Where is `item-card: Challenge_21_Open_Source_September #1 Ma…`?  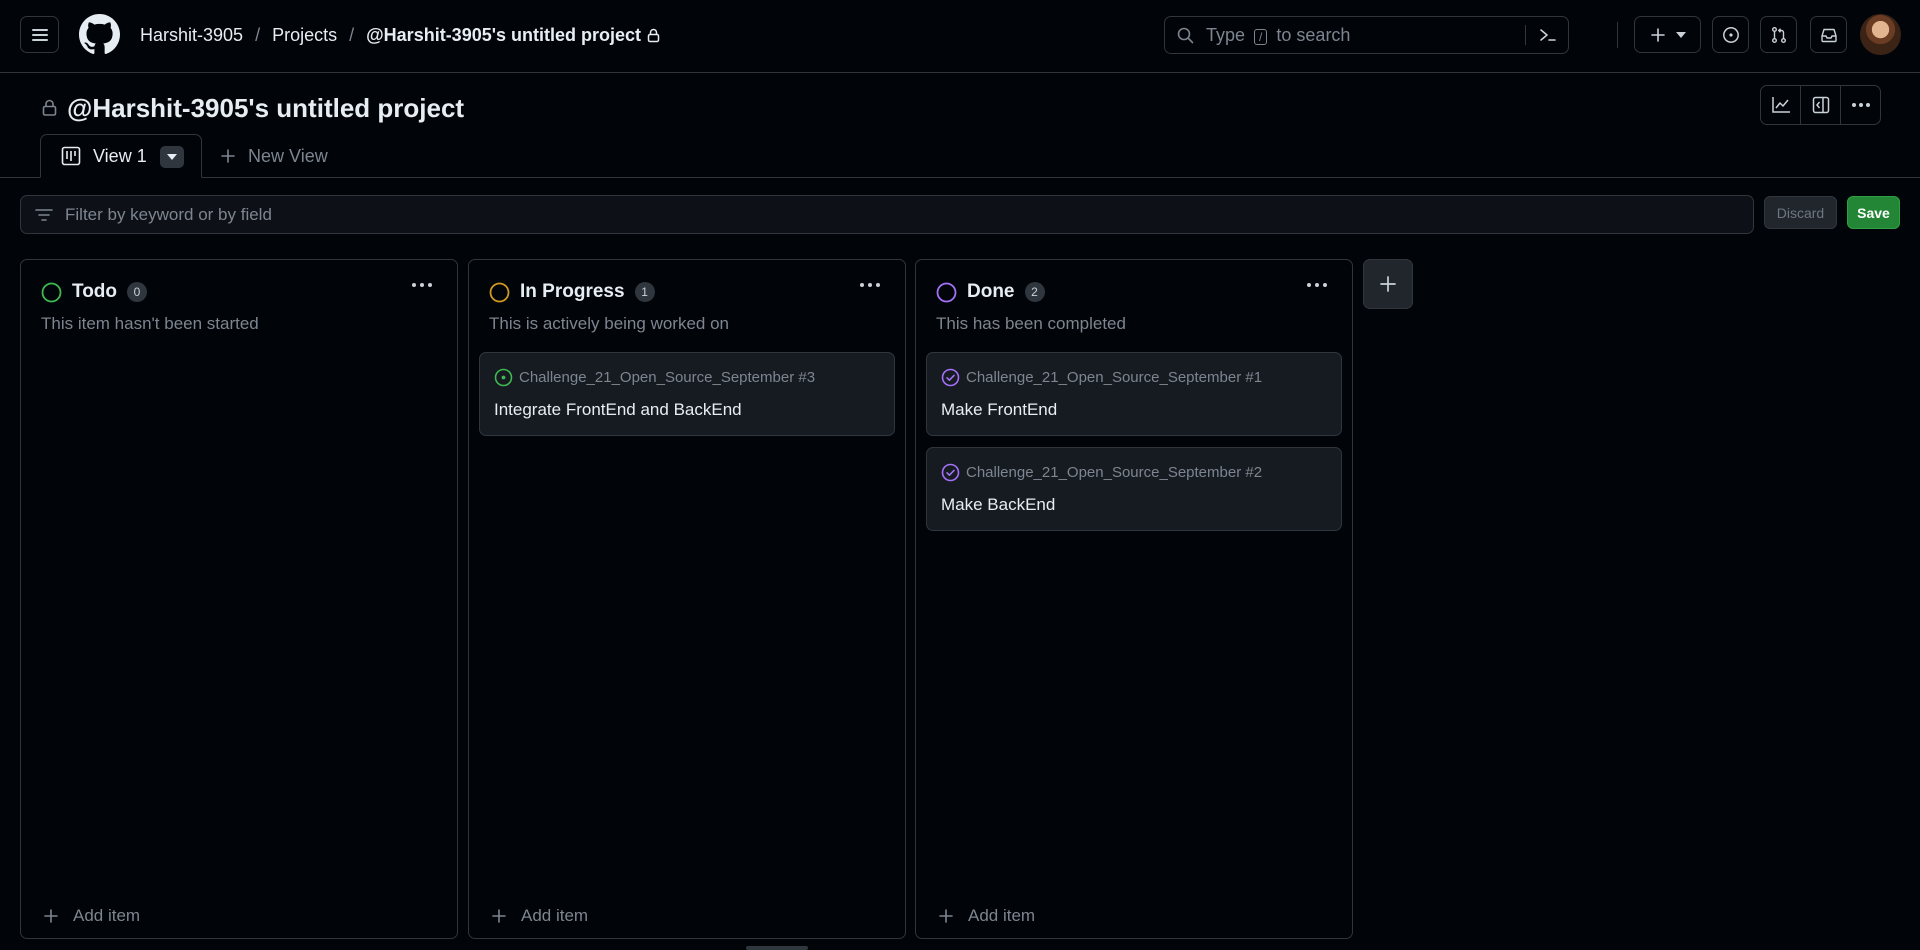
item-card: Challenge_21_Open_Source_September #1 Ma… is located at coordinates (1134, 394).